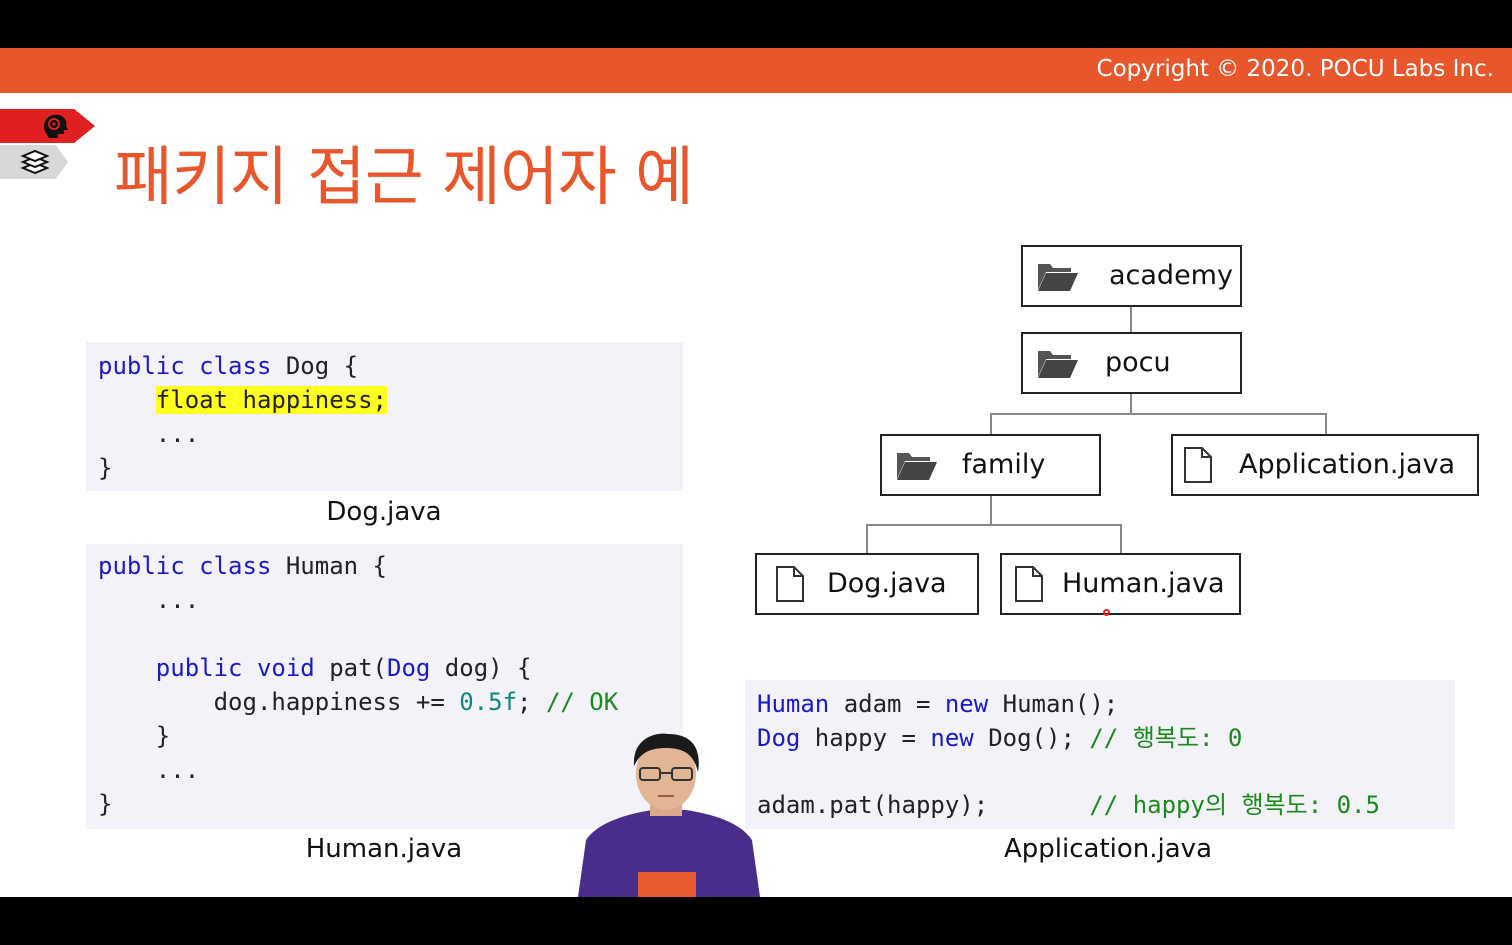 This screenshot has height=945, width=1512. I want to click on code-token: 0.5f, so click(488, 702).